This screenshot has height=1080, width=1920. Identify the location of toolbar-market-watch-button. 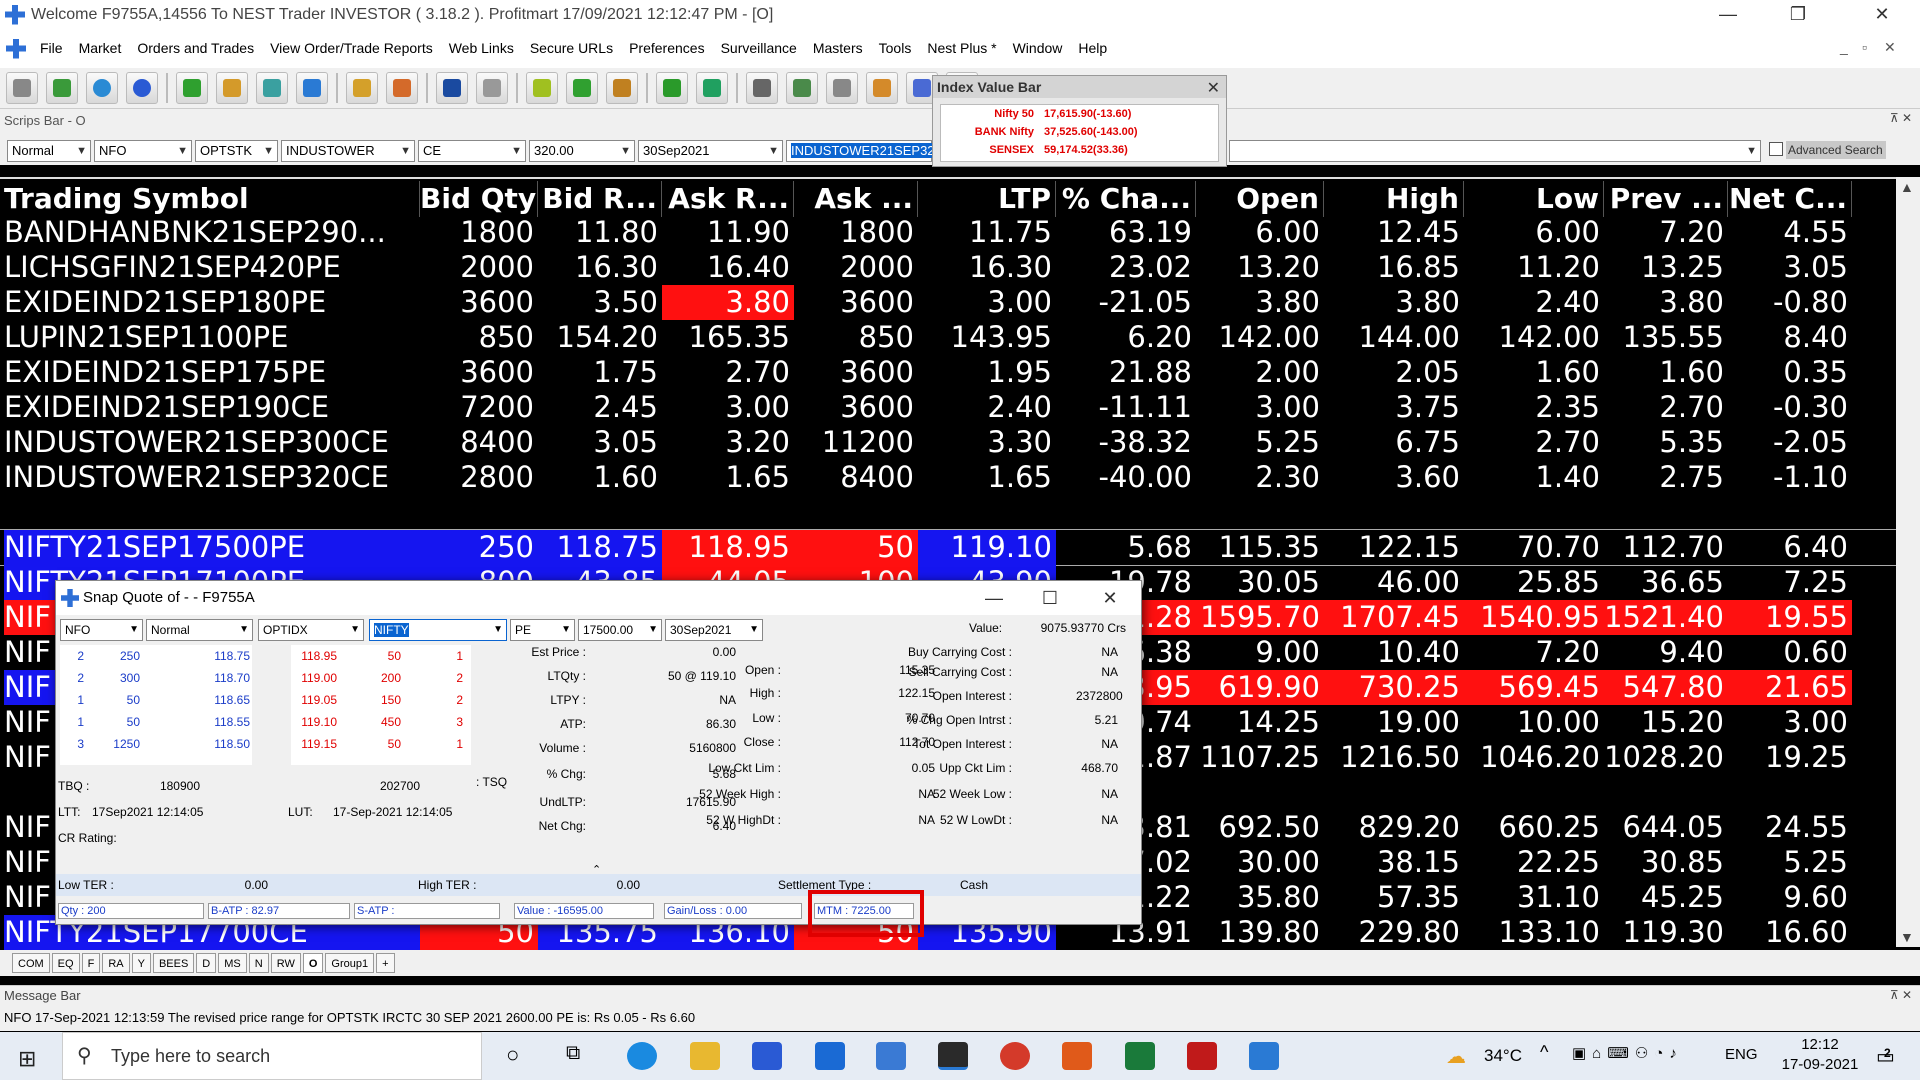
(22, 88).